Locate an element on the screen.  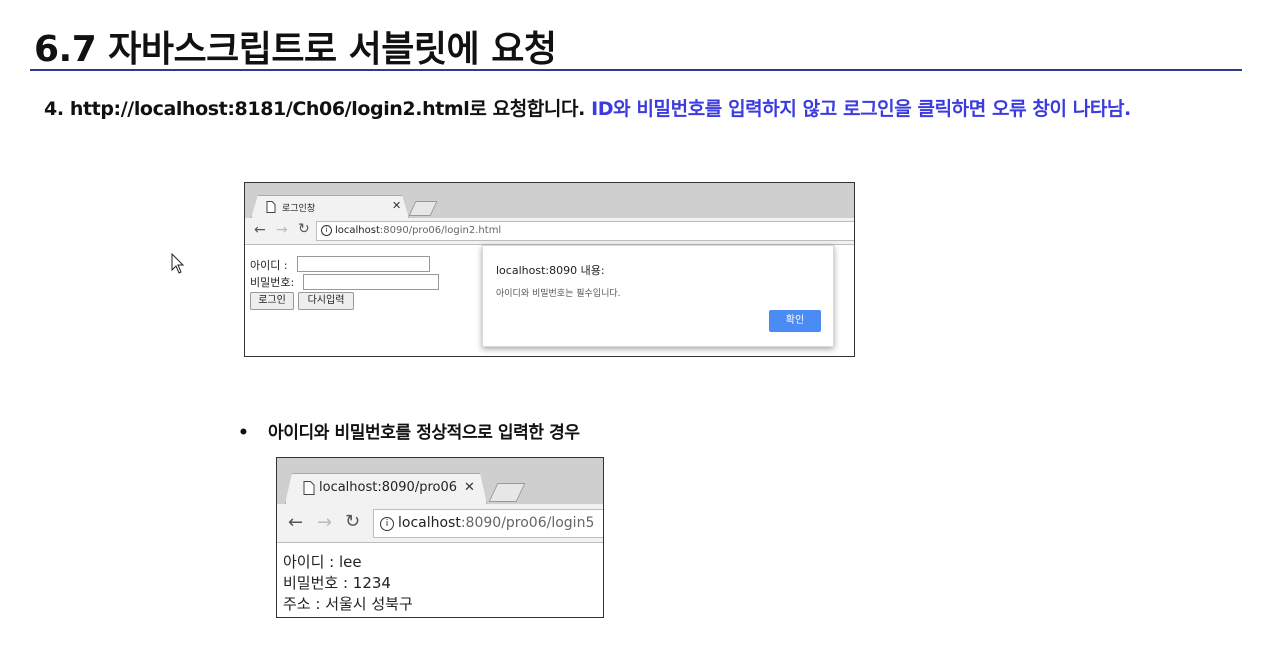
dialog-message: 아이디와 비밀번호는 필수입니다. is located at coordinates (558, 294).